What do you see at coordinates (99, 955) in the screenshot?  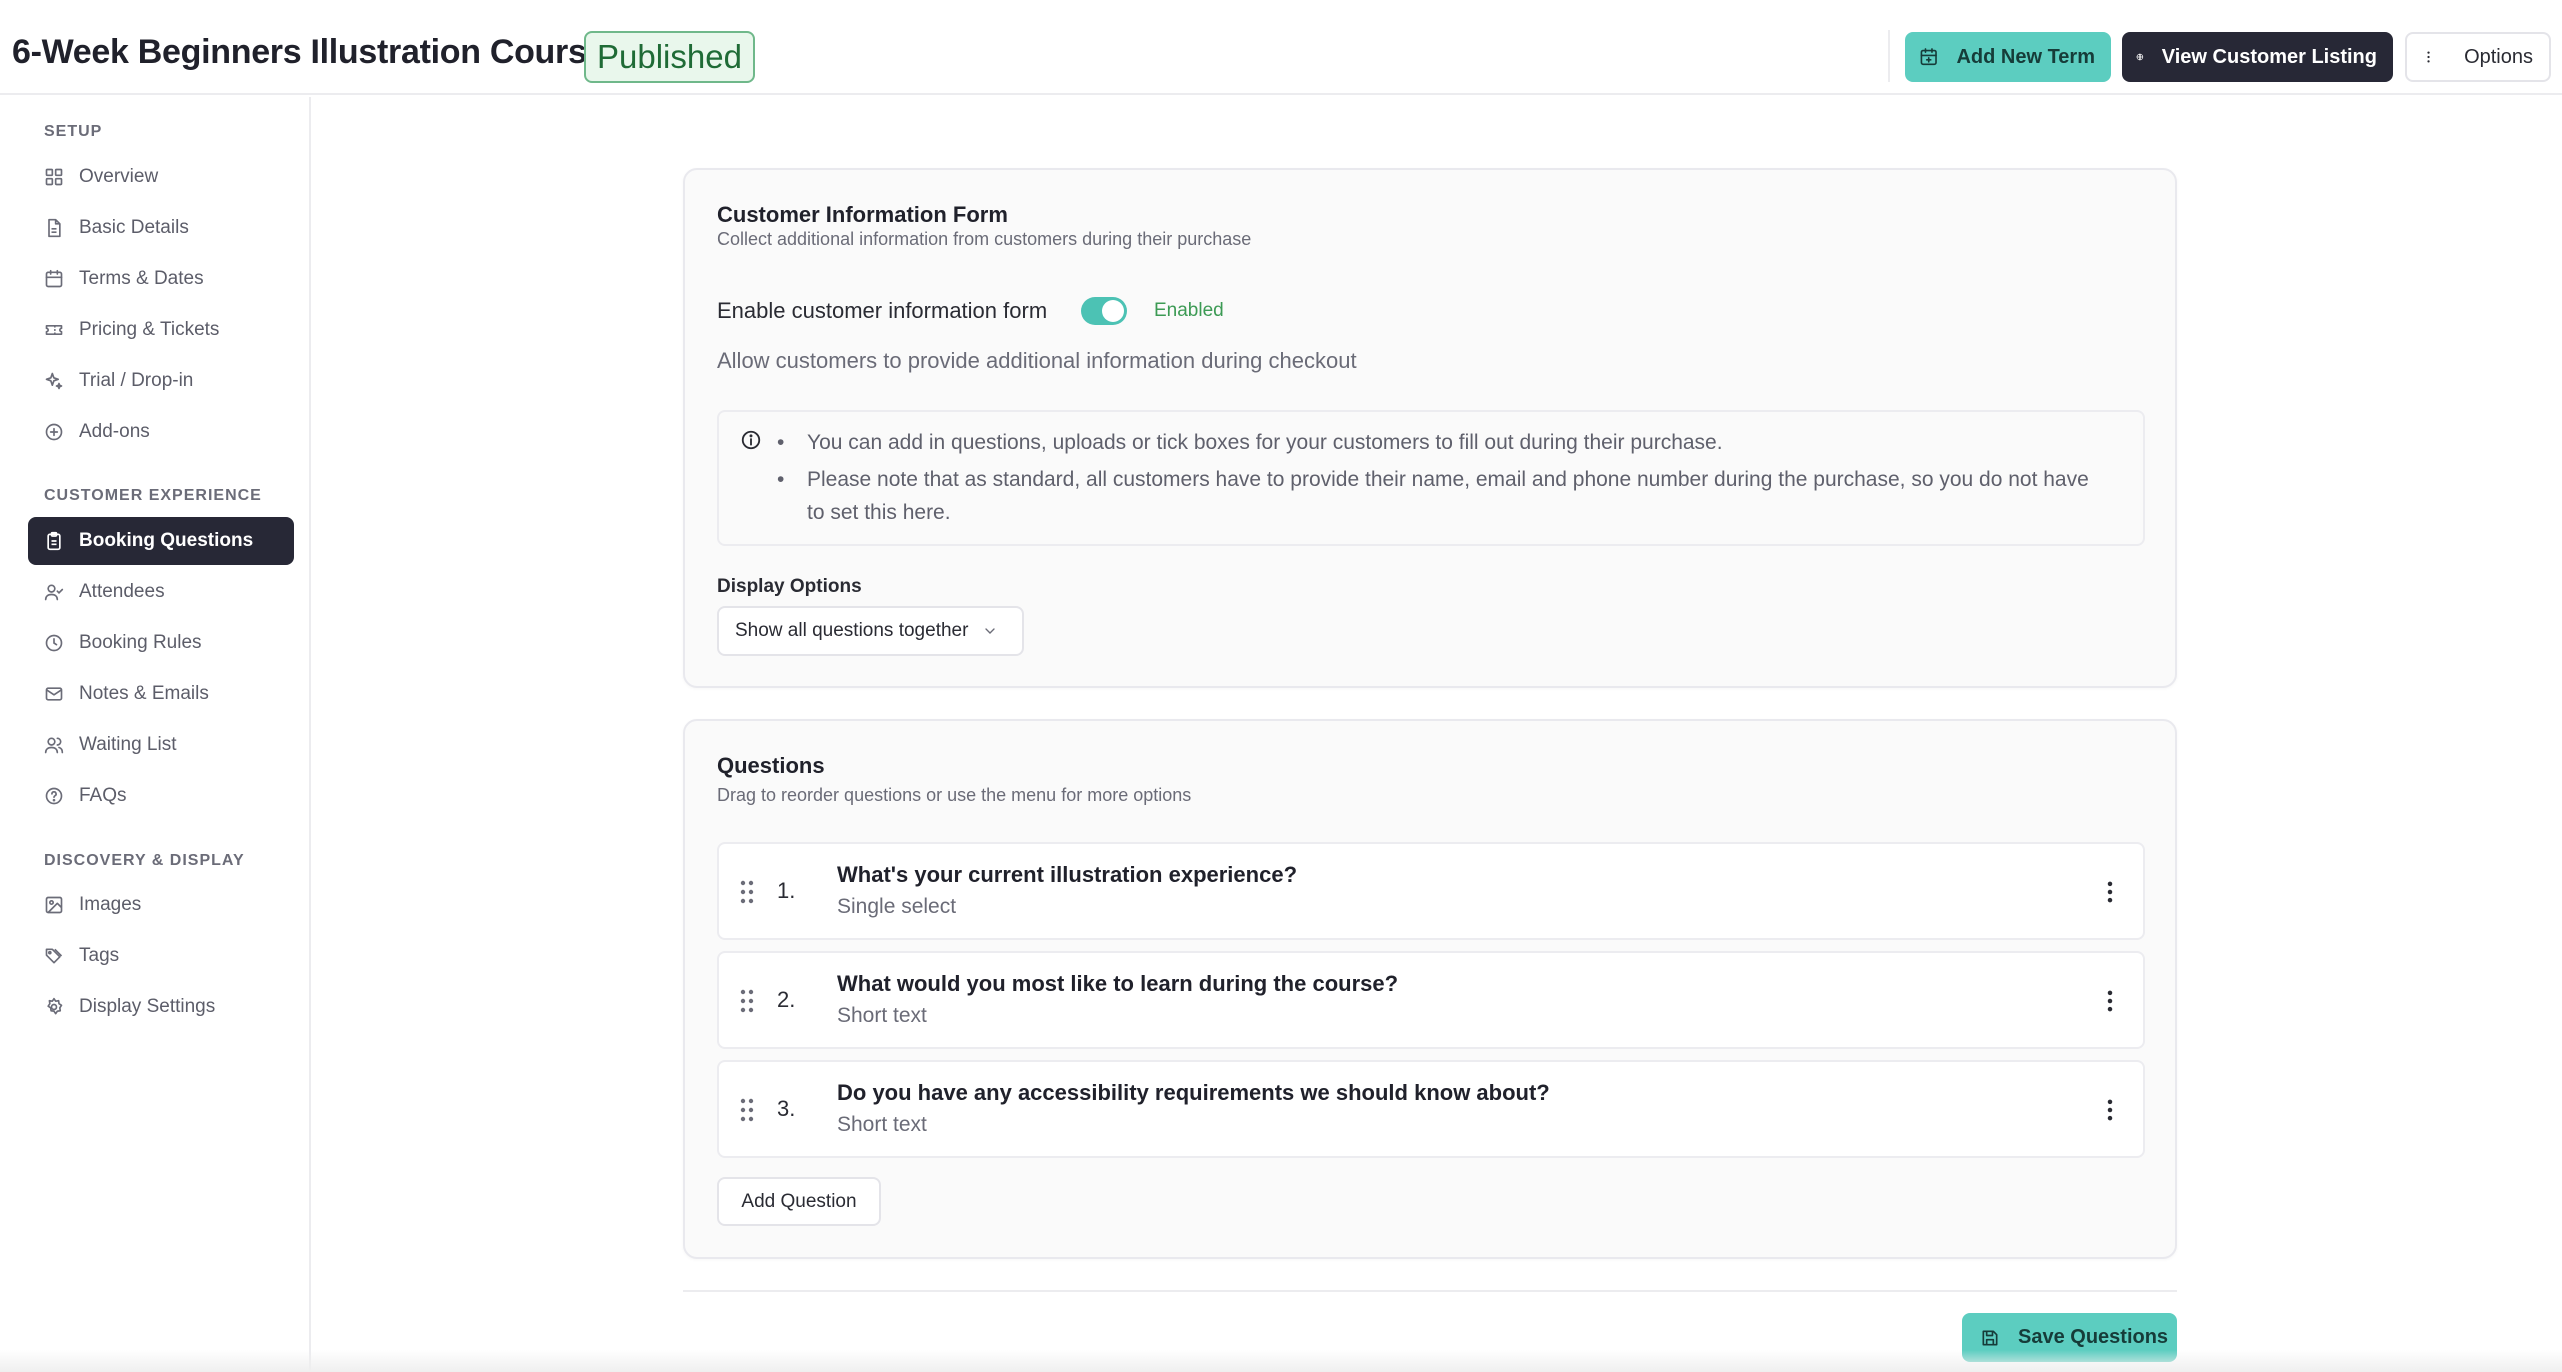 I see `sidebar-item-label: Tags` at bounding box center [99, 955].